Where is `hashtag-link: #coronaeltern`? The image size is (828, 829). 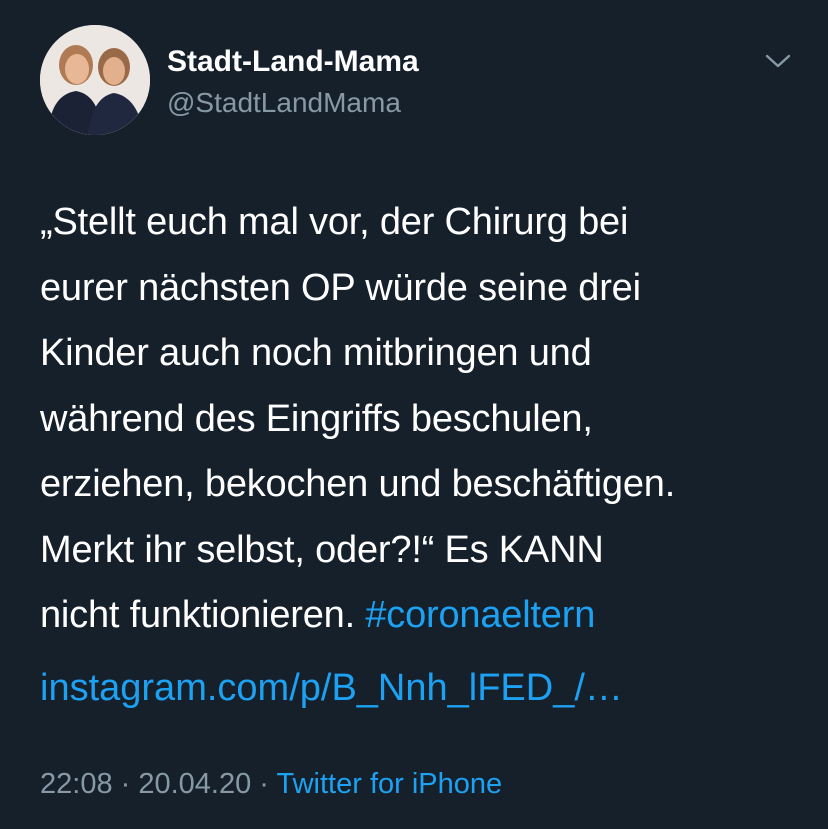
hashtag-link: #coronaeltern is located at coordinates (480, 615).